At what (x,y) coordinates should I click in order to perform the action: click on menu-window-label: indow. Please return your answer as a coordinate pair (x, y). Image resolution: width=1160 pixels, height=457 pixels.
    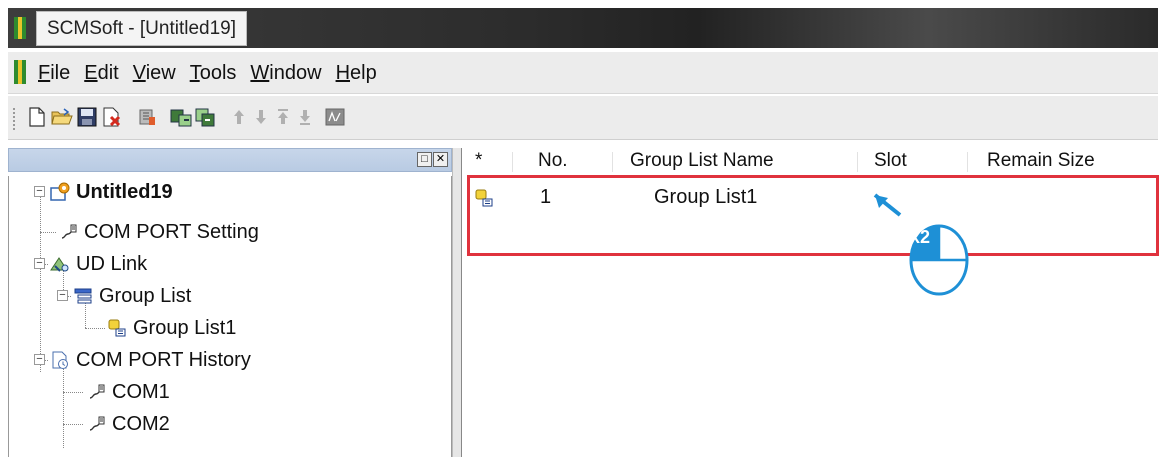
    Looking at the image, I should click on (295, 72).